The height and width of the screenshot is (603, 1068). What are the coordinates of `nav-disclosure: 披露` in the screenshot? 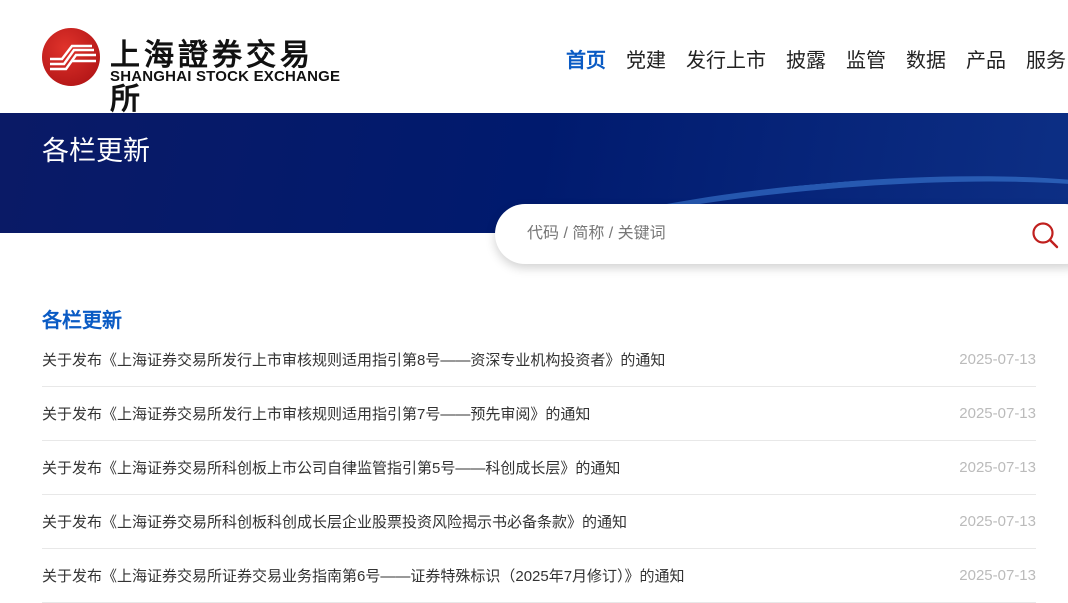 It's located at (806, 58).